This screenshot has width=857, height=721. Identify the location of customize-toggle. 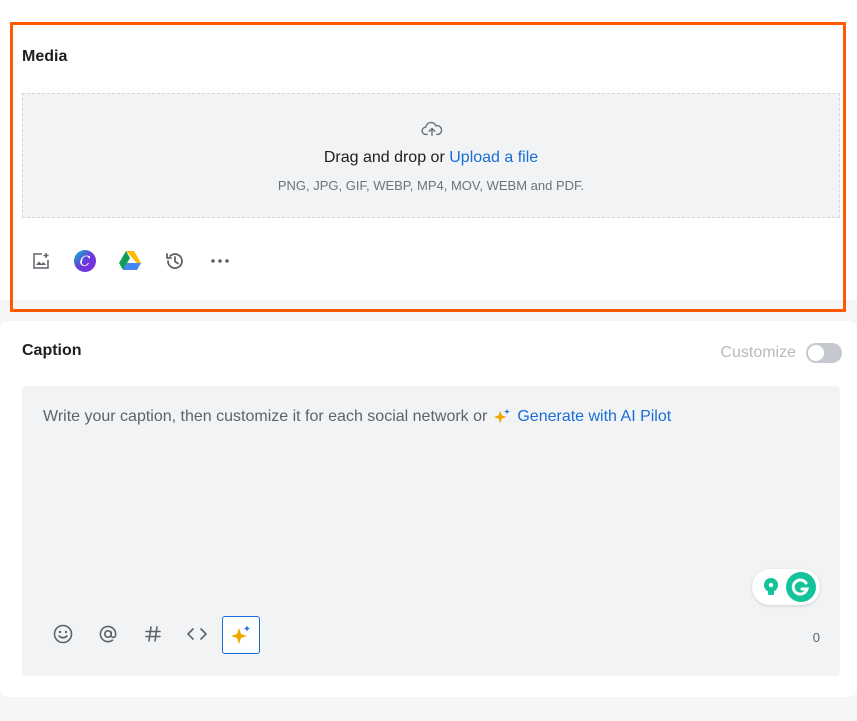
(824, 353).